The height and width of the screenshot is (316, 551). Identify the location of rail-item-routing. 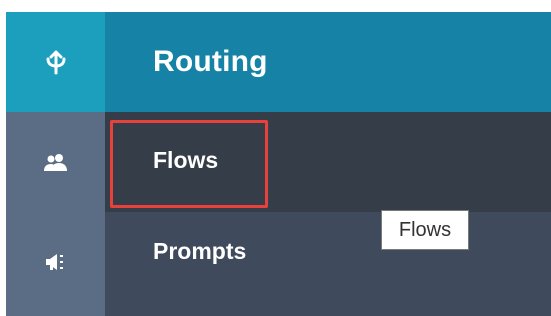
(55, 62).